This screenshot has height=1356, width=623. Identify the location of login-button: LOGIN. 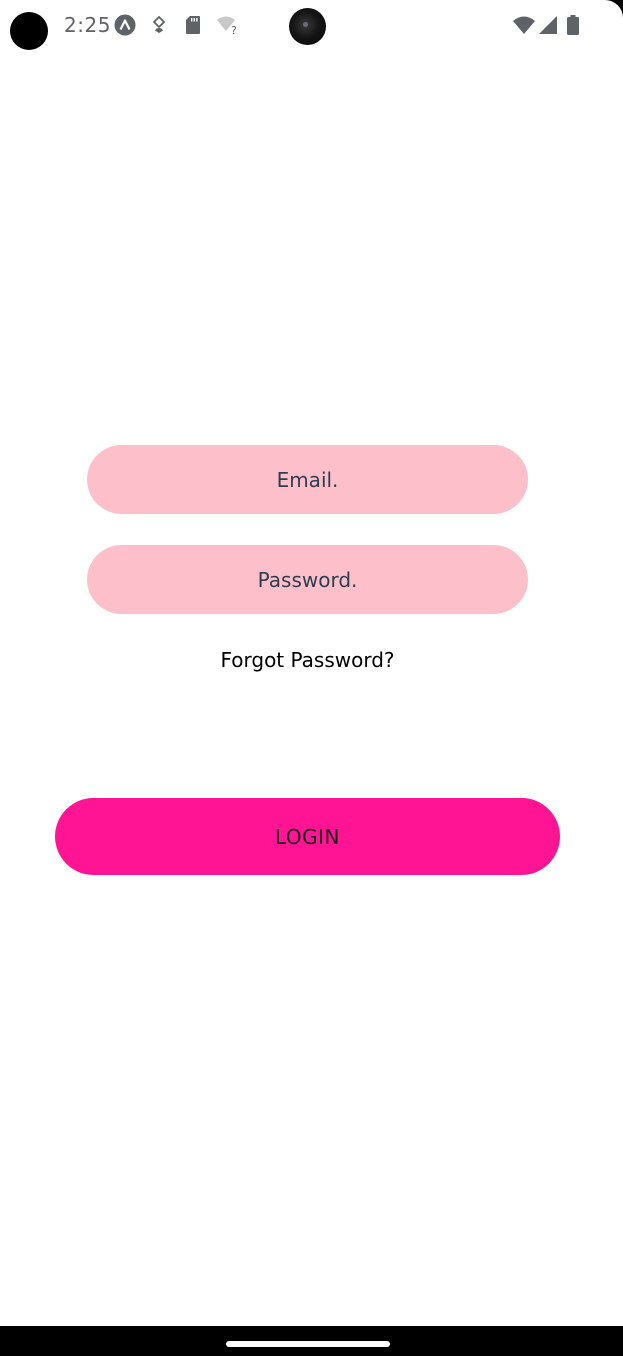
(307, 836).